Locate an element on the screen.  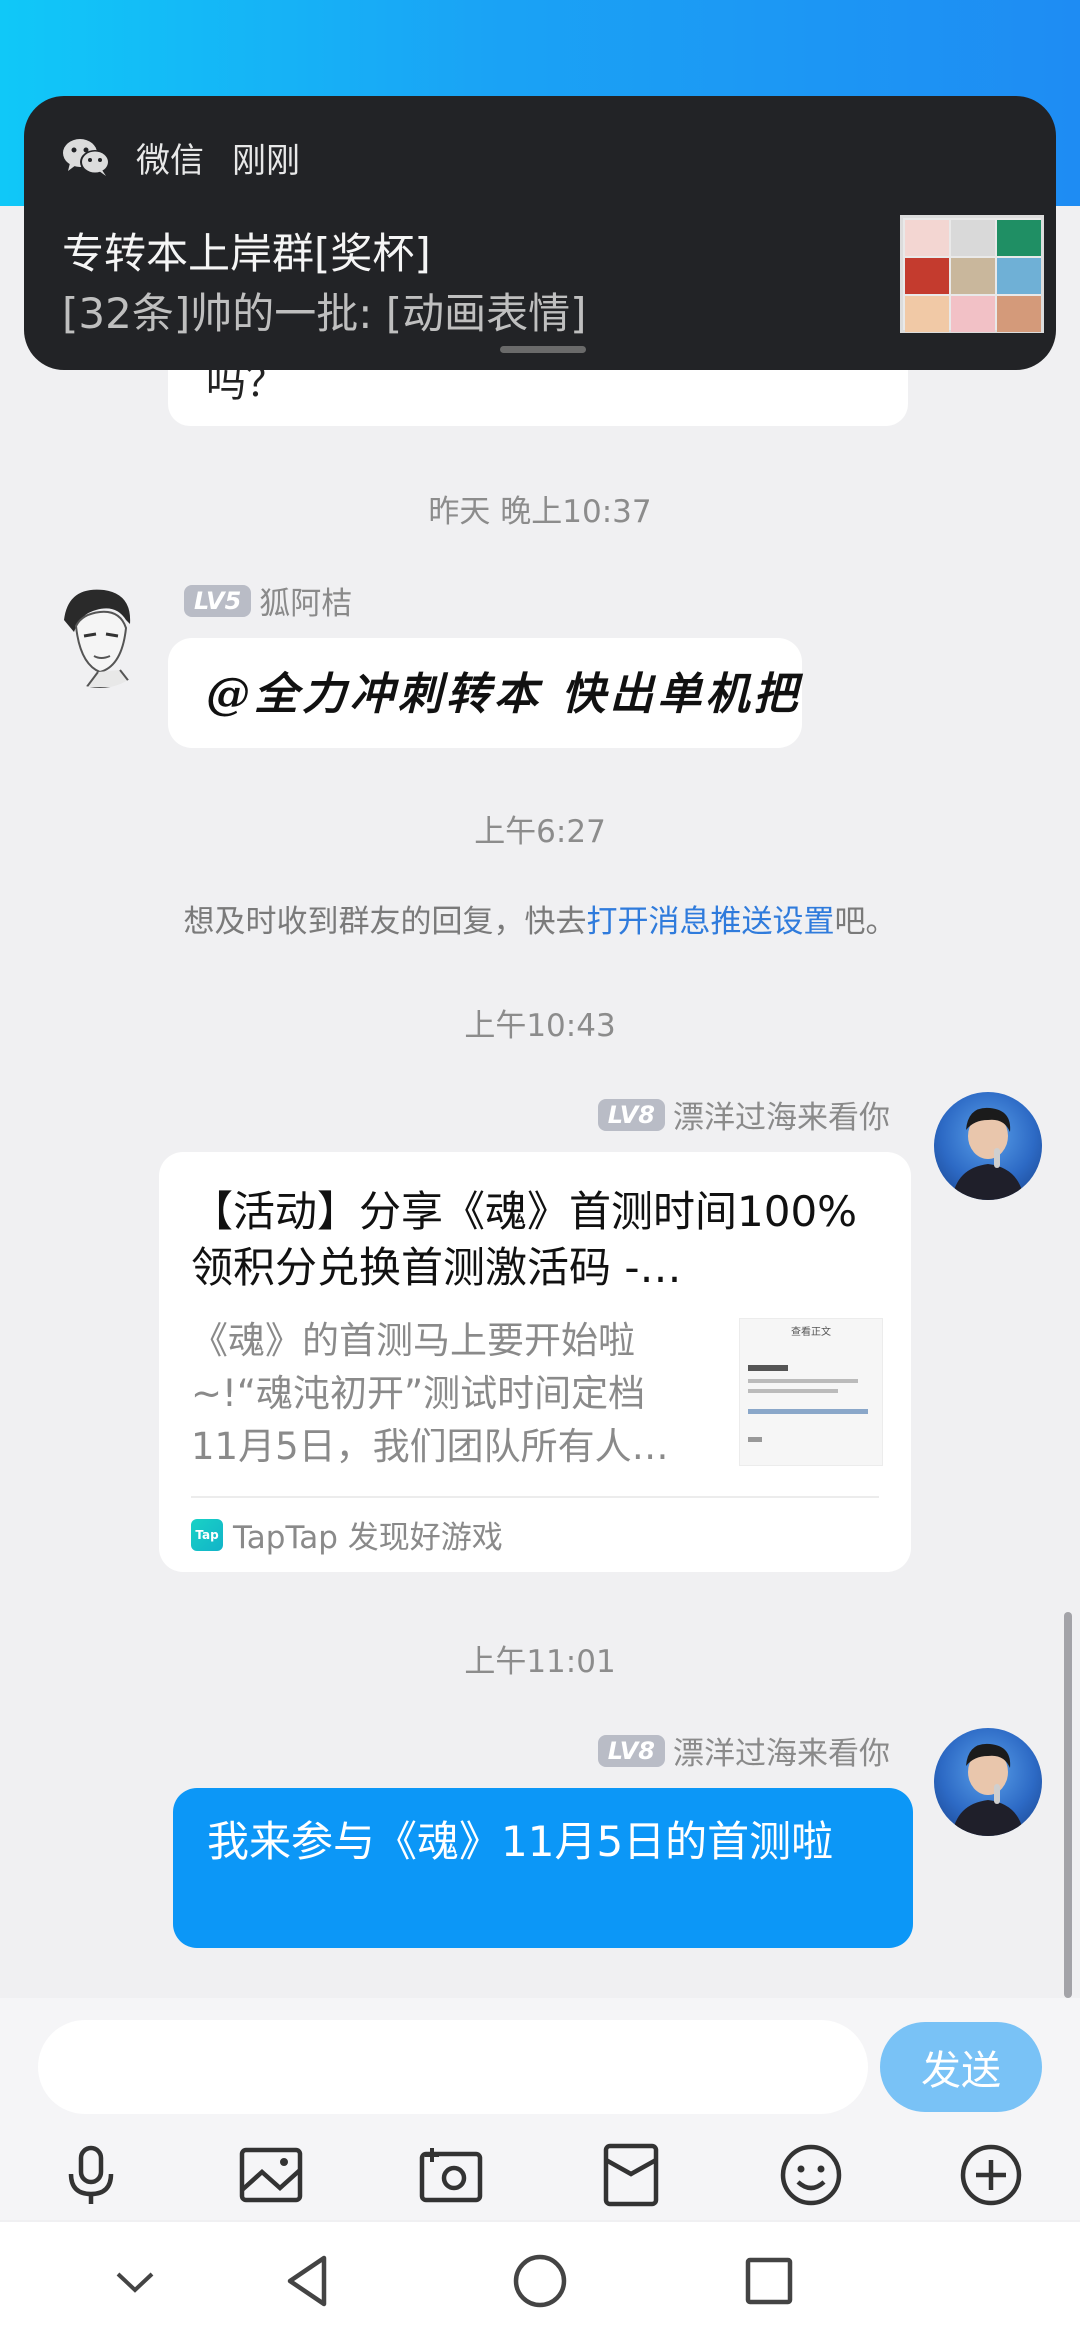
system-tip-suffix: 吧。 is located at coordinates (865, 922).